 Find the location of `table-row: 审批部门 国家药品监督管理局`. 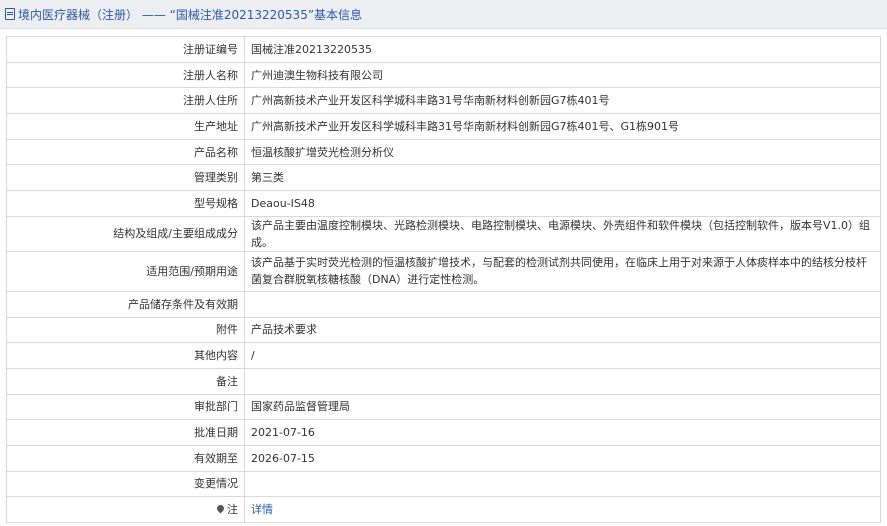

table-row: 审批部门 国家药品监督管理局 is located at coordinates (443, 407).